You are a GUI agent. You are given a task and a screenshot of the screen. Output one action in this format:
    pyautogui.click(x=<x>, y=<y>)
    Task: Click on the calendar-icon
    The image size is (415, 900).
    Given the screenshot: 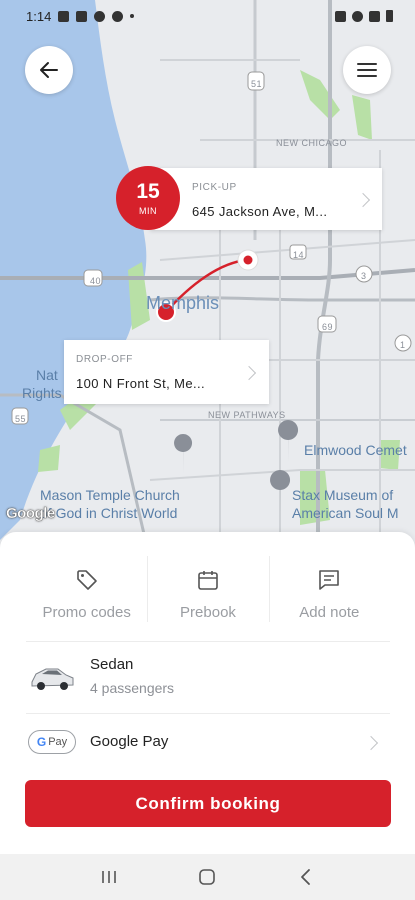 What is the action you would take?
    pyautogui.click(x=208, y=580)
    